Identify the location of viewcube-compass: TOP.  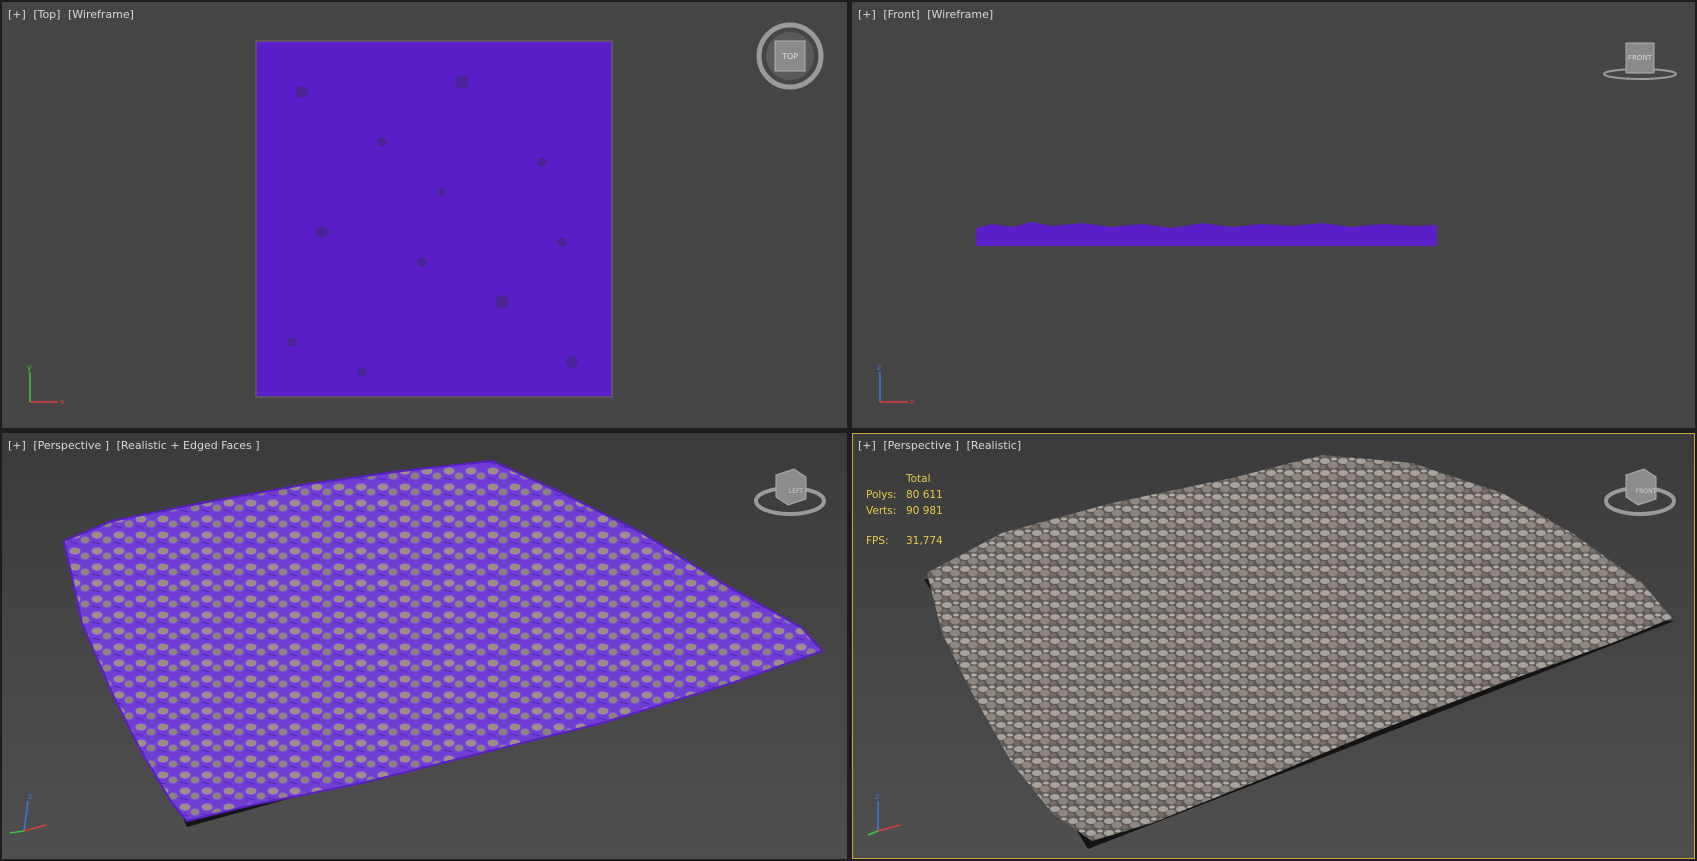
(790, 56).